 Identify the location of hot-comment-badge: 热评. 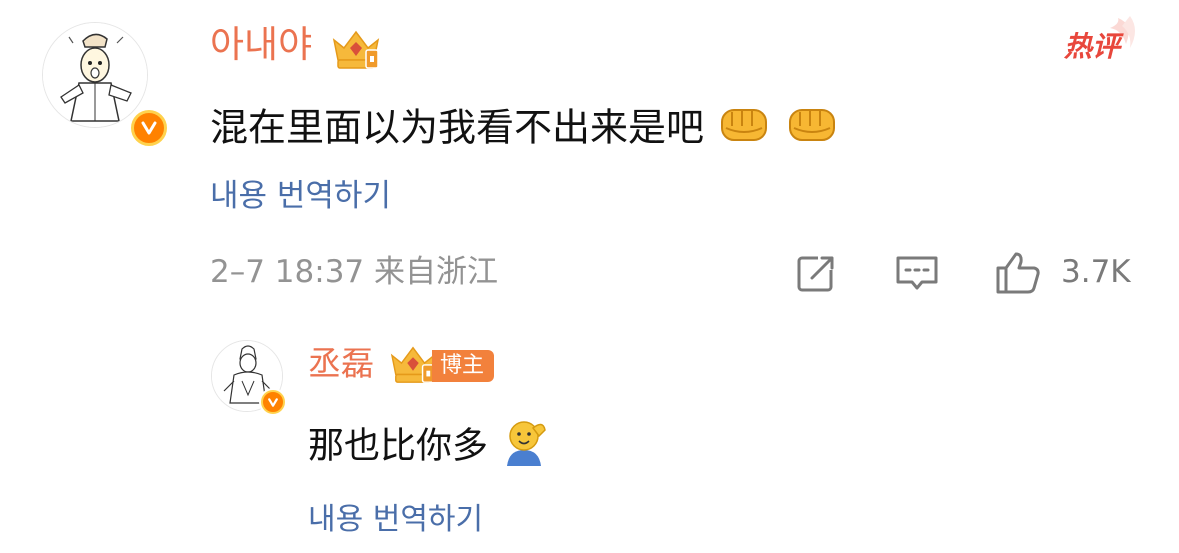
(1100, 40).